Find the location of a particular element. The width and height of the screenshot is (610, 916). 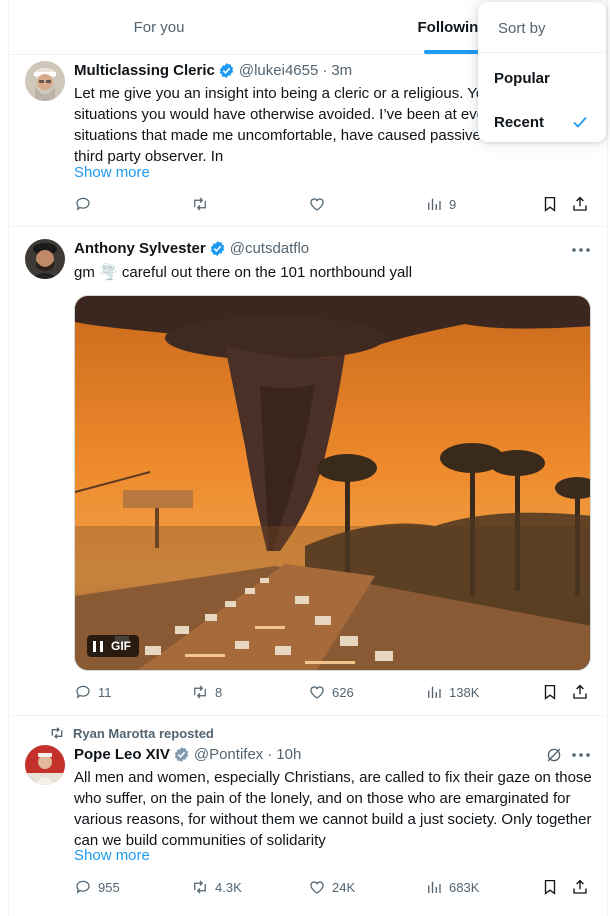

like-button is located at coordinates (320, 204).